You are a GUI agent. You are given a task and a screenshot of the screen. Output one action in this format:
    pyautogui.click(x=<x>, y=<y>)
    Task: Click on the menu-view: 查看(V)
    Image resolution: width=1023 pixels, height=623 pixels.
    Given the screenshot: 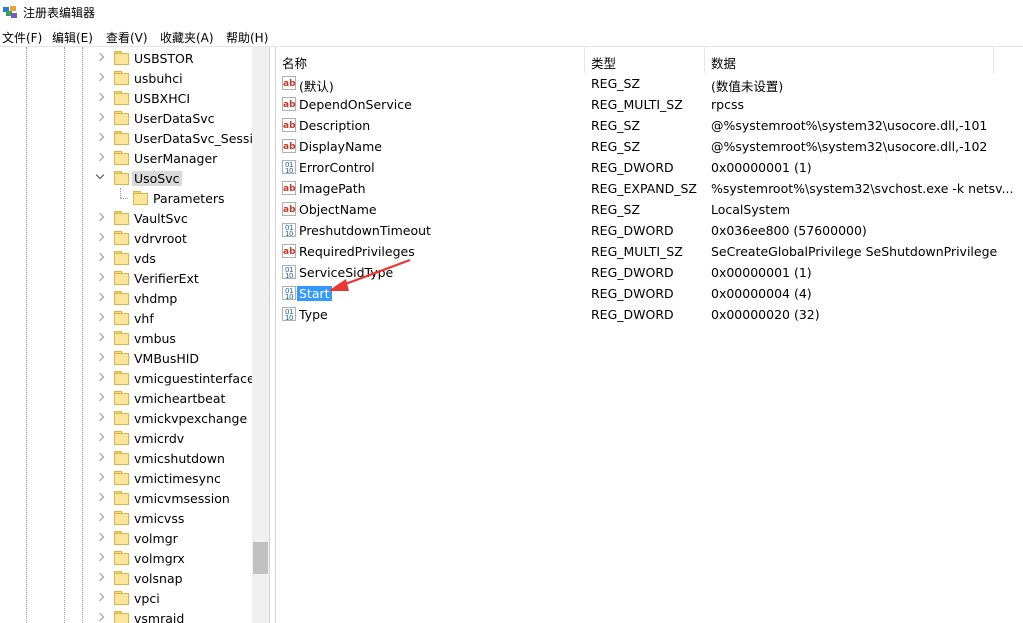 What is the action you would take?
    pyautogui.click(x=127, y=37)
    